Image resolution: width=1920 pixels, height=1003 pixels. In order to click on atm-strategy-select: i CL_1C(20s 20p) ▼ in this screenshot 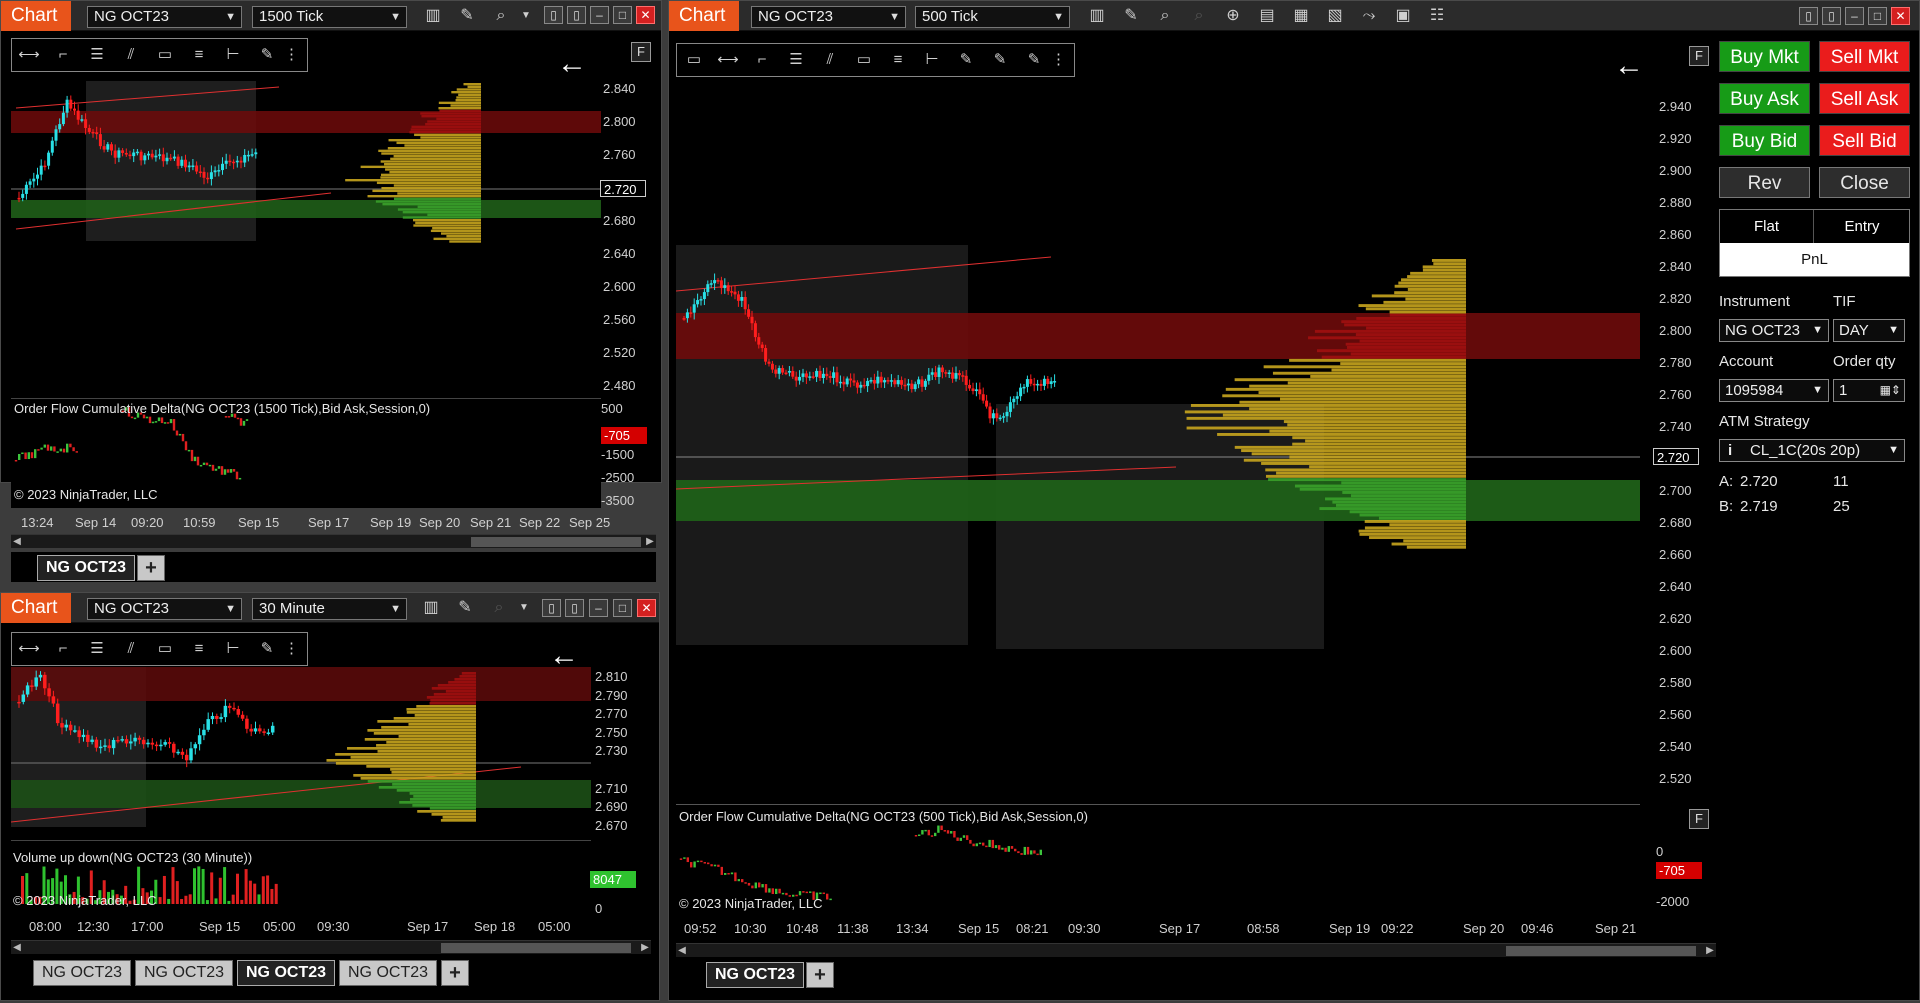, I will do `click(1812, 450)`.